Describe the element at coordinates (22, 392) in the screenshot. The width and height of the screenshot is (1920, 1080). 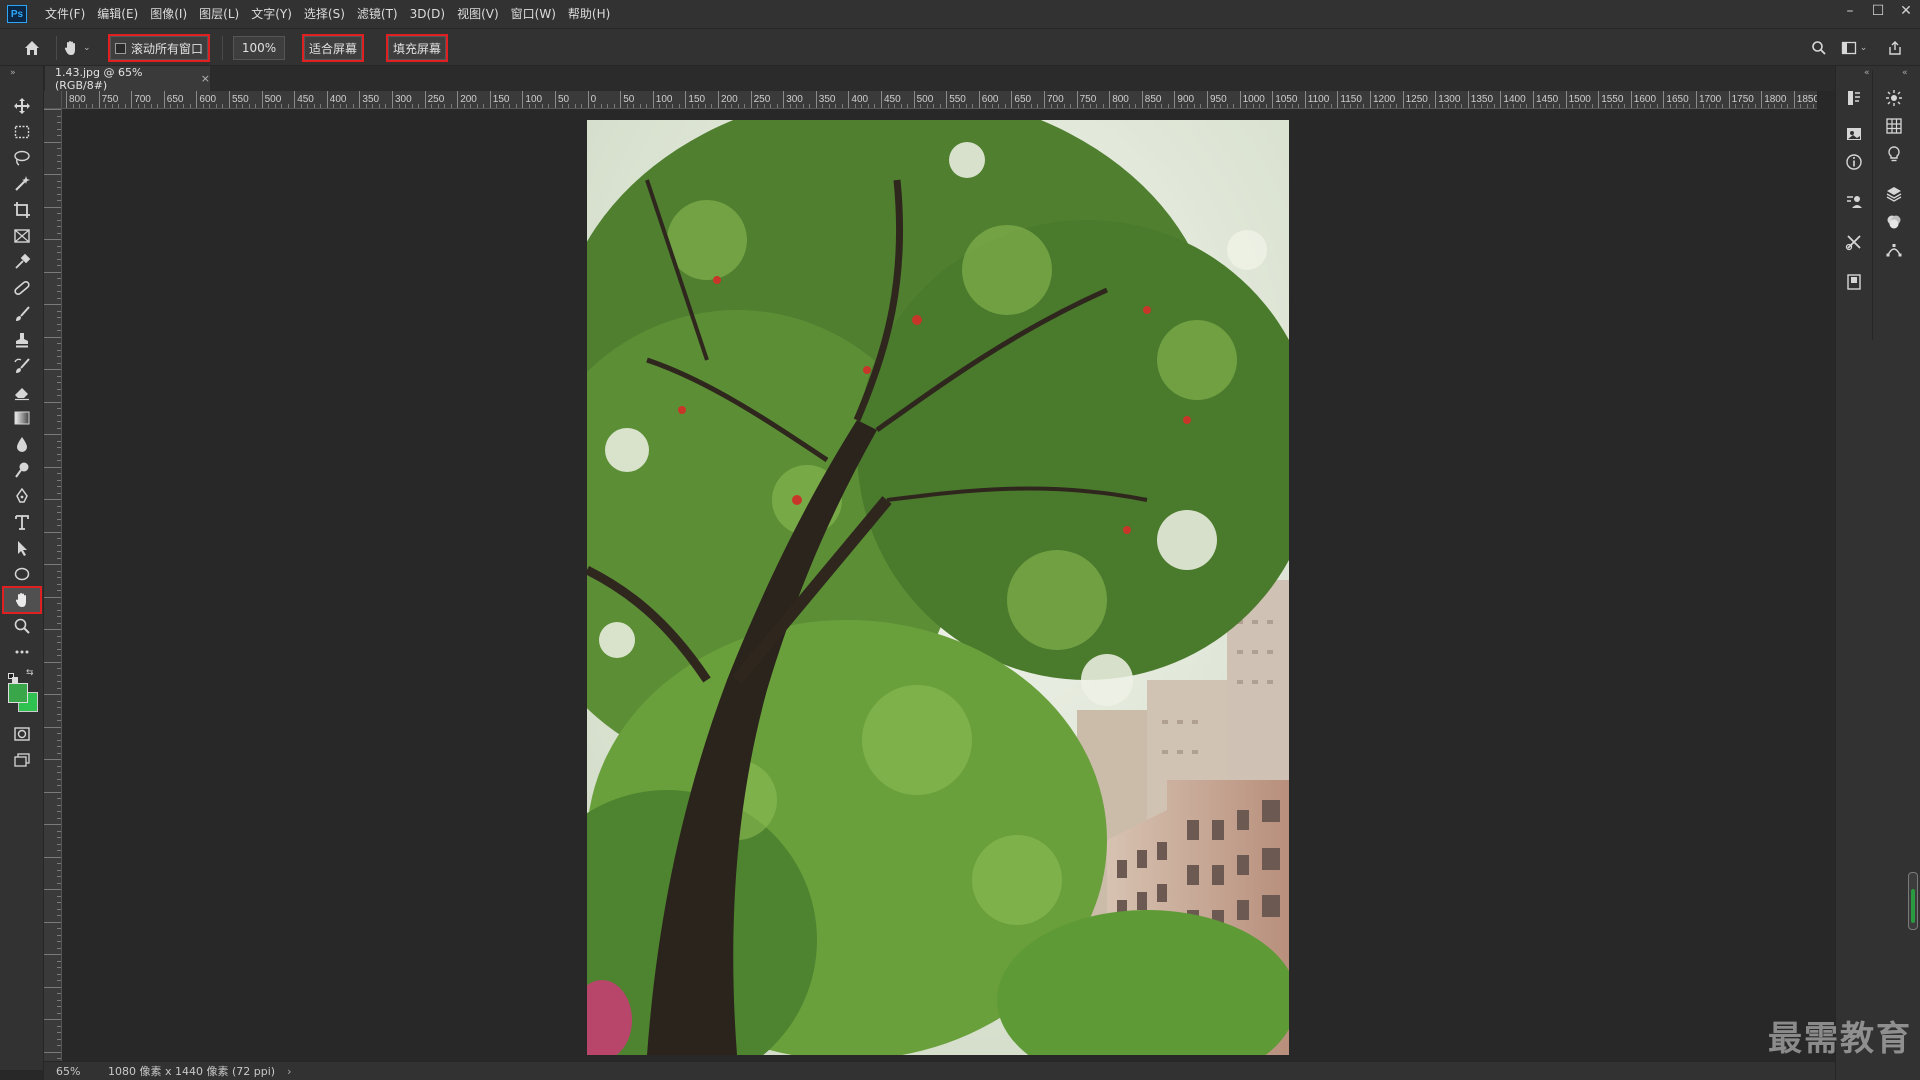
I see `eraser-tool` at that location.